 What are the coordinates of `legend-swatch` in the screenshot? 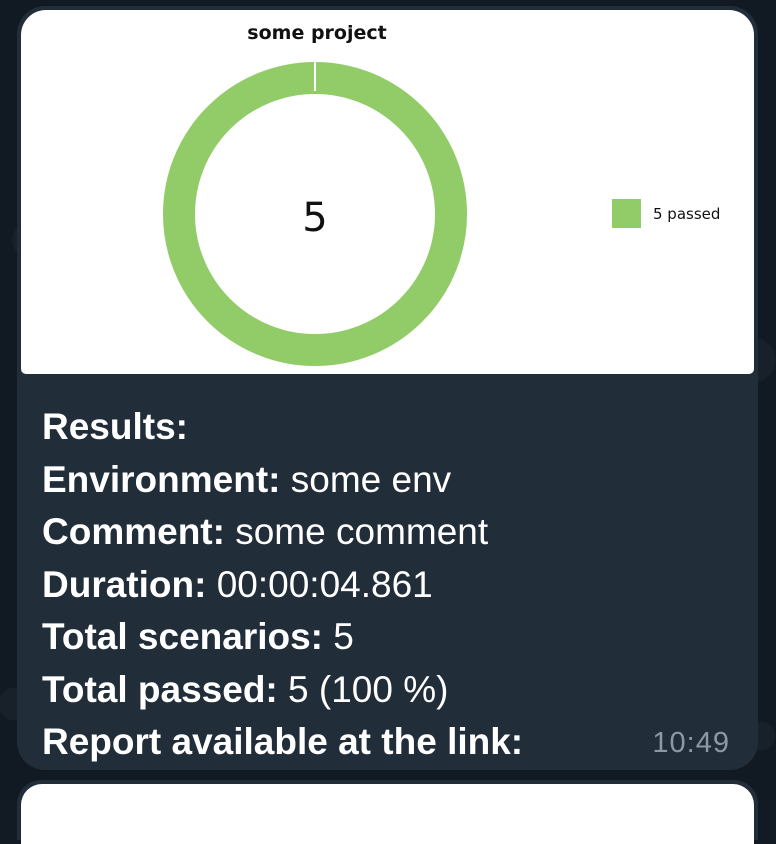 It's located at (626, 213).